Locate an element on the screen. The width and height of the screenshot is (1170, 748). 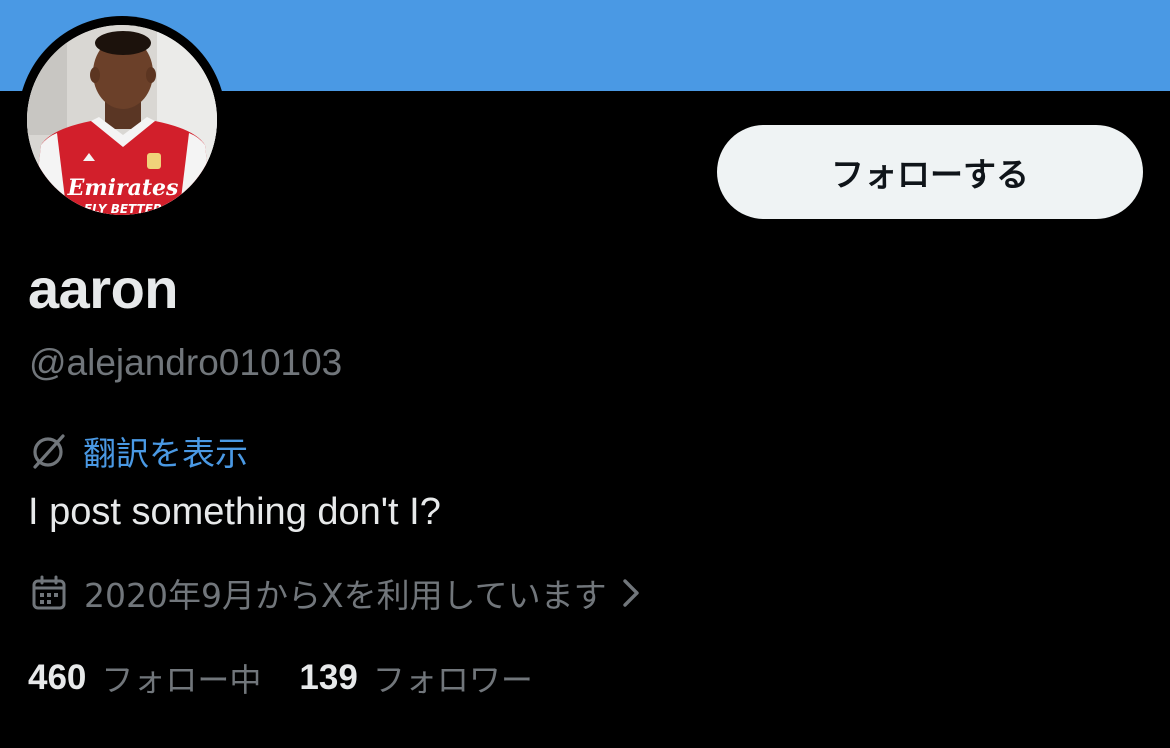
username-handle: @alejandro010103 is located at coordinates (186, 362).